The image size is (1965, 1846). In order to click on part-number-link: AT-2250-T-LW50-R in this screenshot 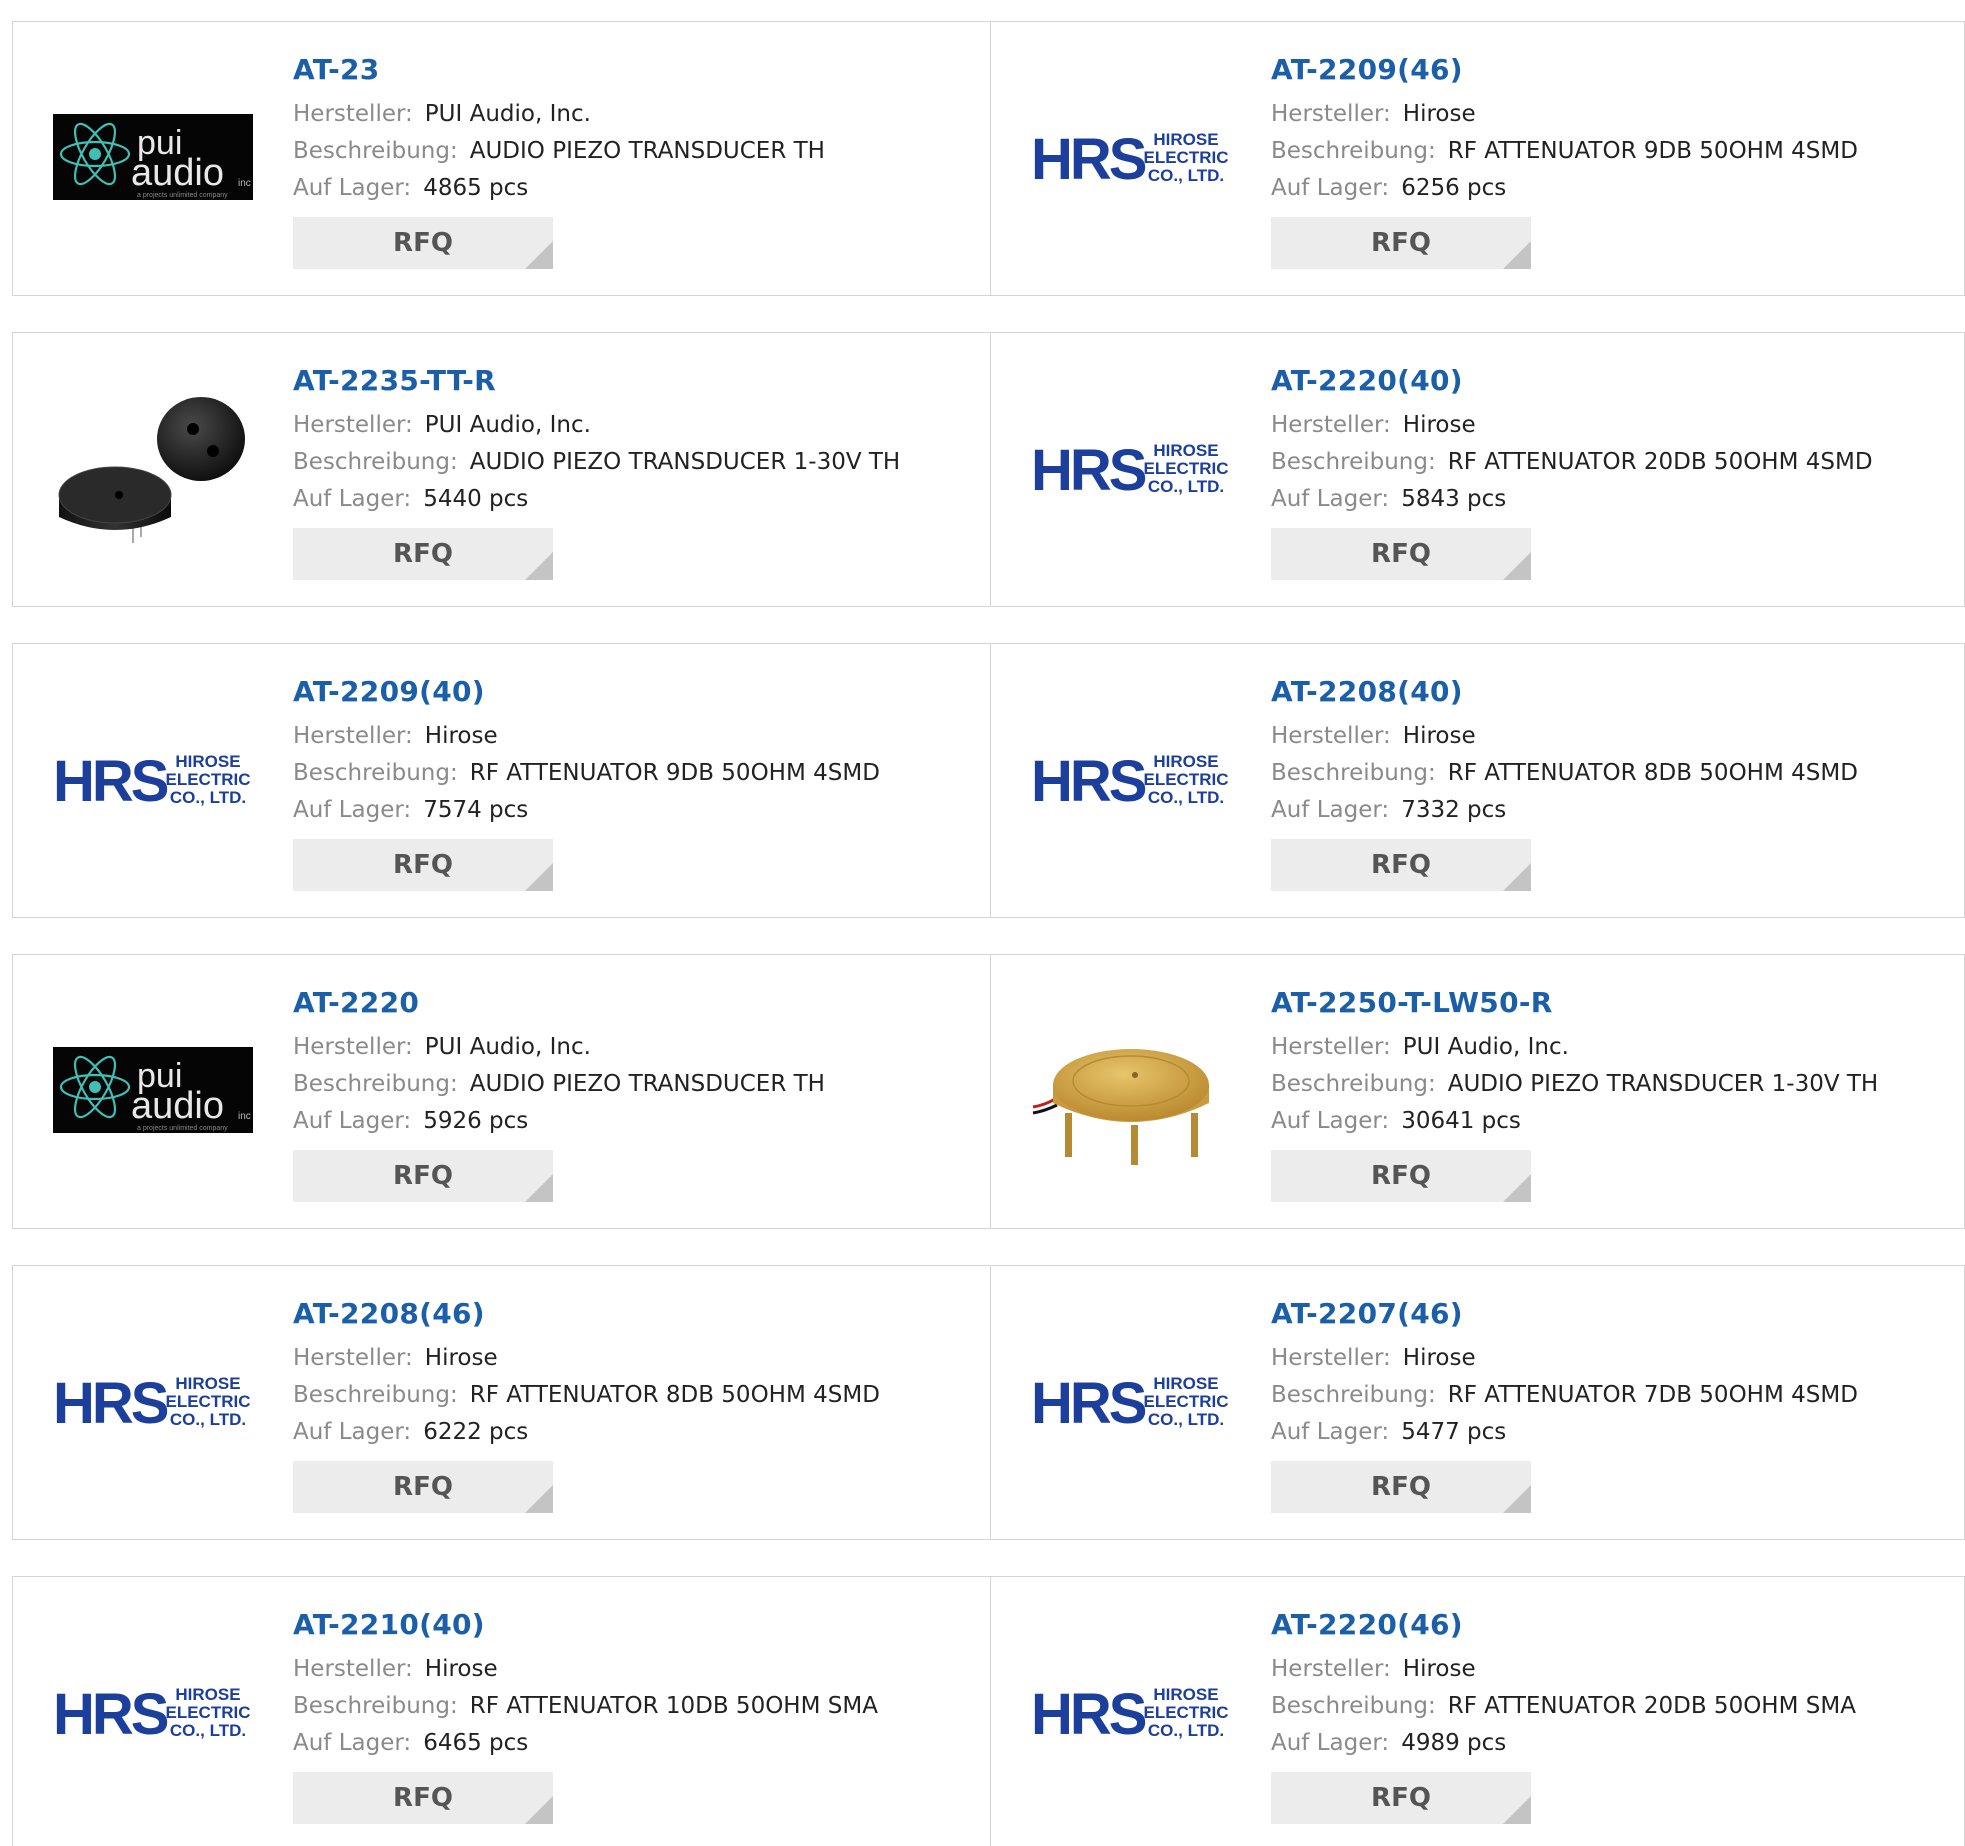, I will do `click(1574, 1003)`.